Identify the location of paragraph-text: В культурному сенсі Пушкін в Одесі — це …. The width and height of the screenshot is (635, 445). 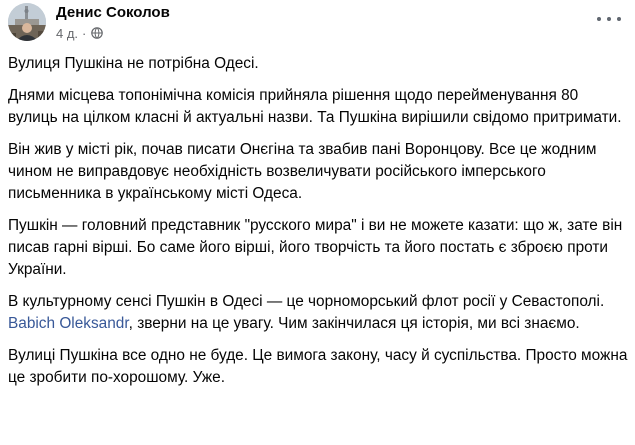
(306, 301).